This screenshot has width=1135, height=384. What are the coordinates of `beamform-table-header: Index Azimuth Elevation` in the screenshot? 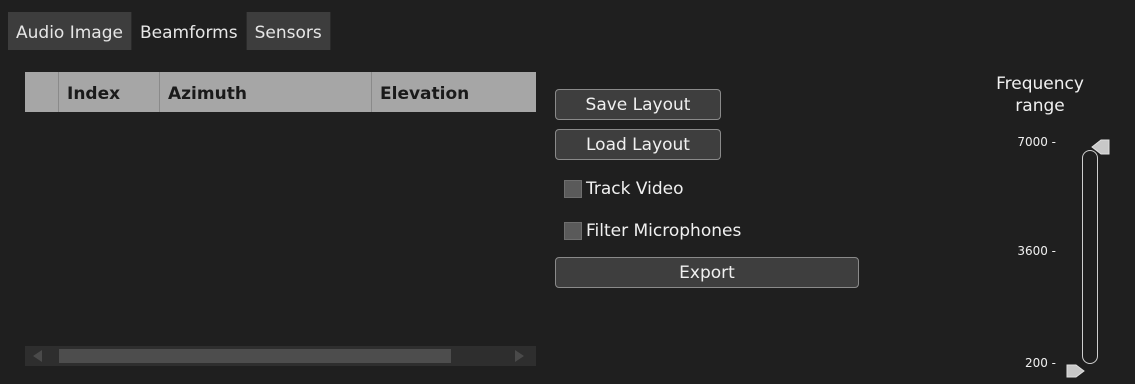 It's located at (280, 92).